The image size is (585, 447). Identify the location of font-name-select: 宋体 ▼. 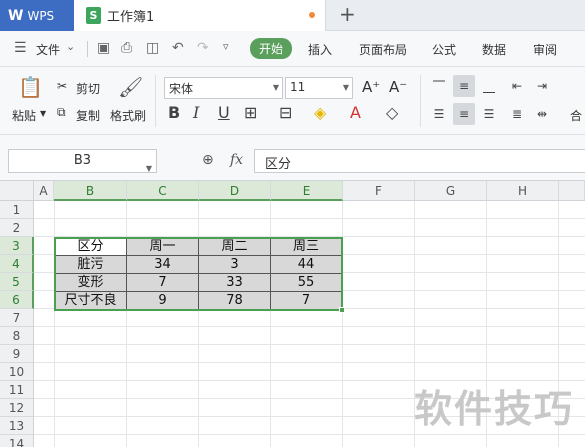
(223, 88).